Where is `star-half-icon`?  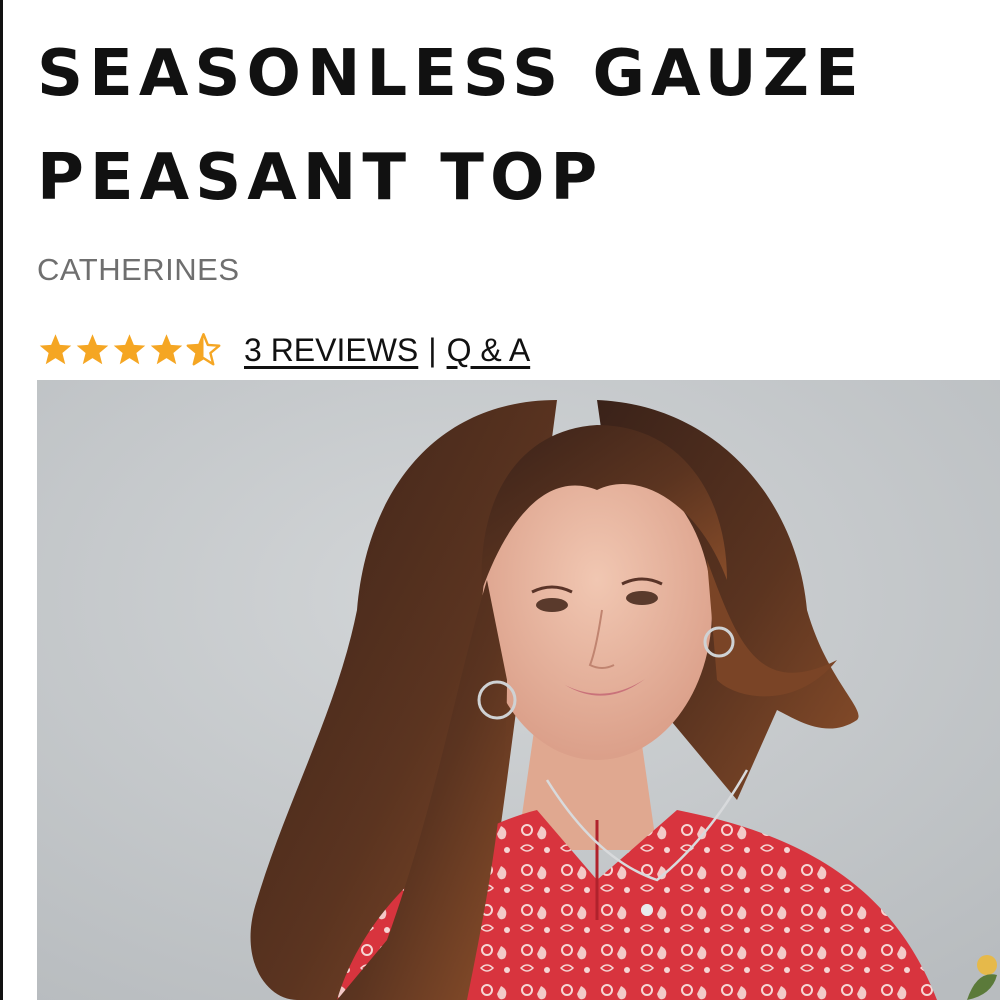
star-half-icon is located at coordinates (203, 349).